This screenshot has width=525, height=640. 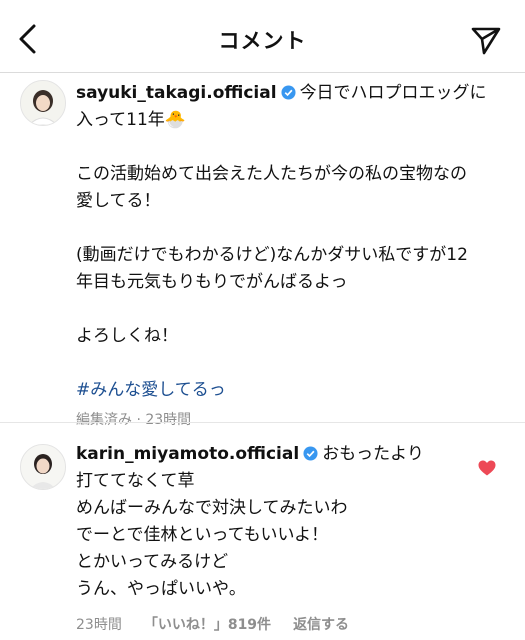 I want to click on comment-text: 年目も元気もりもりでがんばるよっ, so click(x=212, y=282).